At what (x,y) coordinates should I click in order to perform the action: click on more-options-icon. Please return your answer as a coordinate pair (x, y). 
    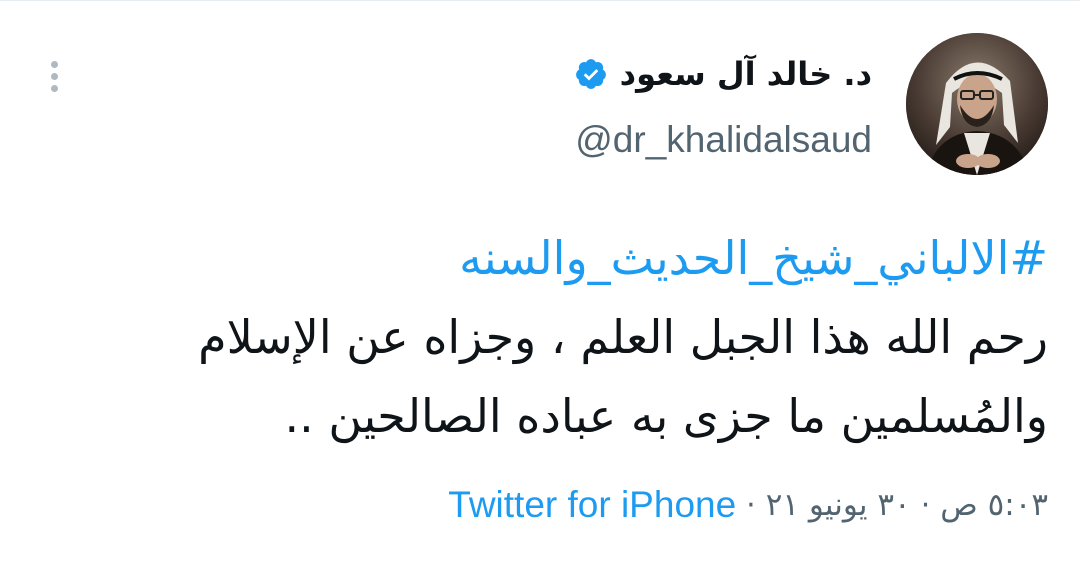
    Looking at the image, I should click on (54, 80).